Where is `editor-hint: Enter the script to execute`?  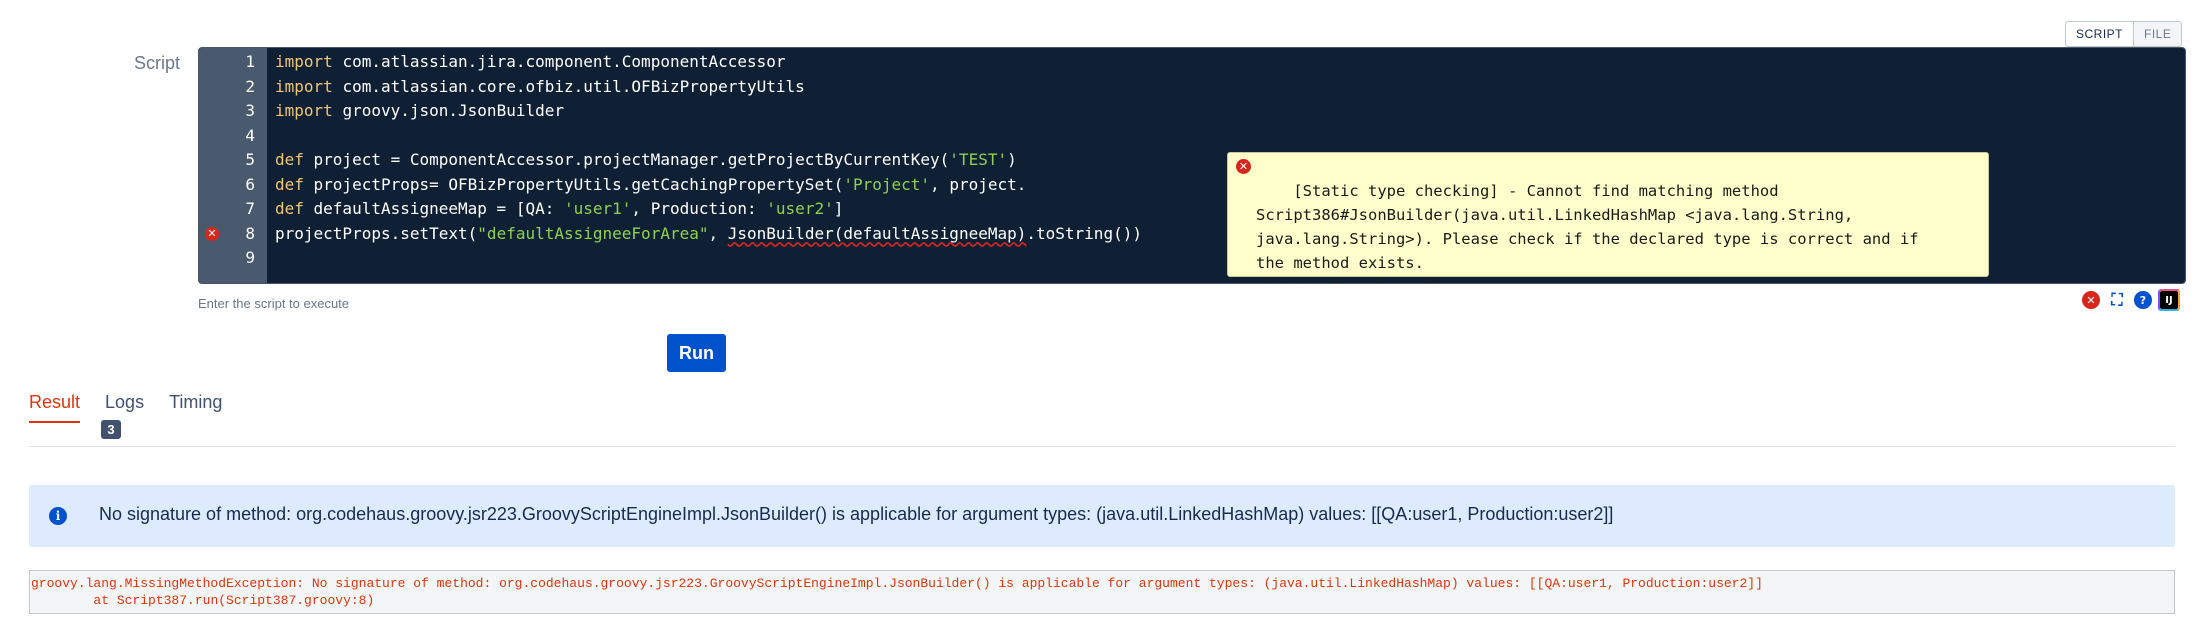 editor-hint: Enter the script to execute is located at coordinates (274, 303).